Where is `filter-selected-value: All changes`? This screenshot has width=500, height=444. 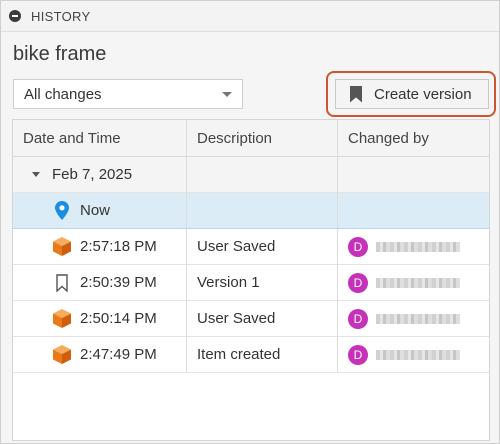
filter-selected-value: All changes is located at coordinates (63, 94).